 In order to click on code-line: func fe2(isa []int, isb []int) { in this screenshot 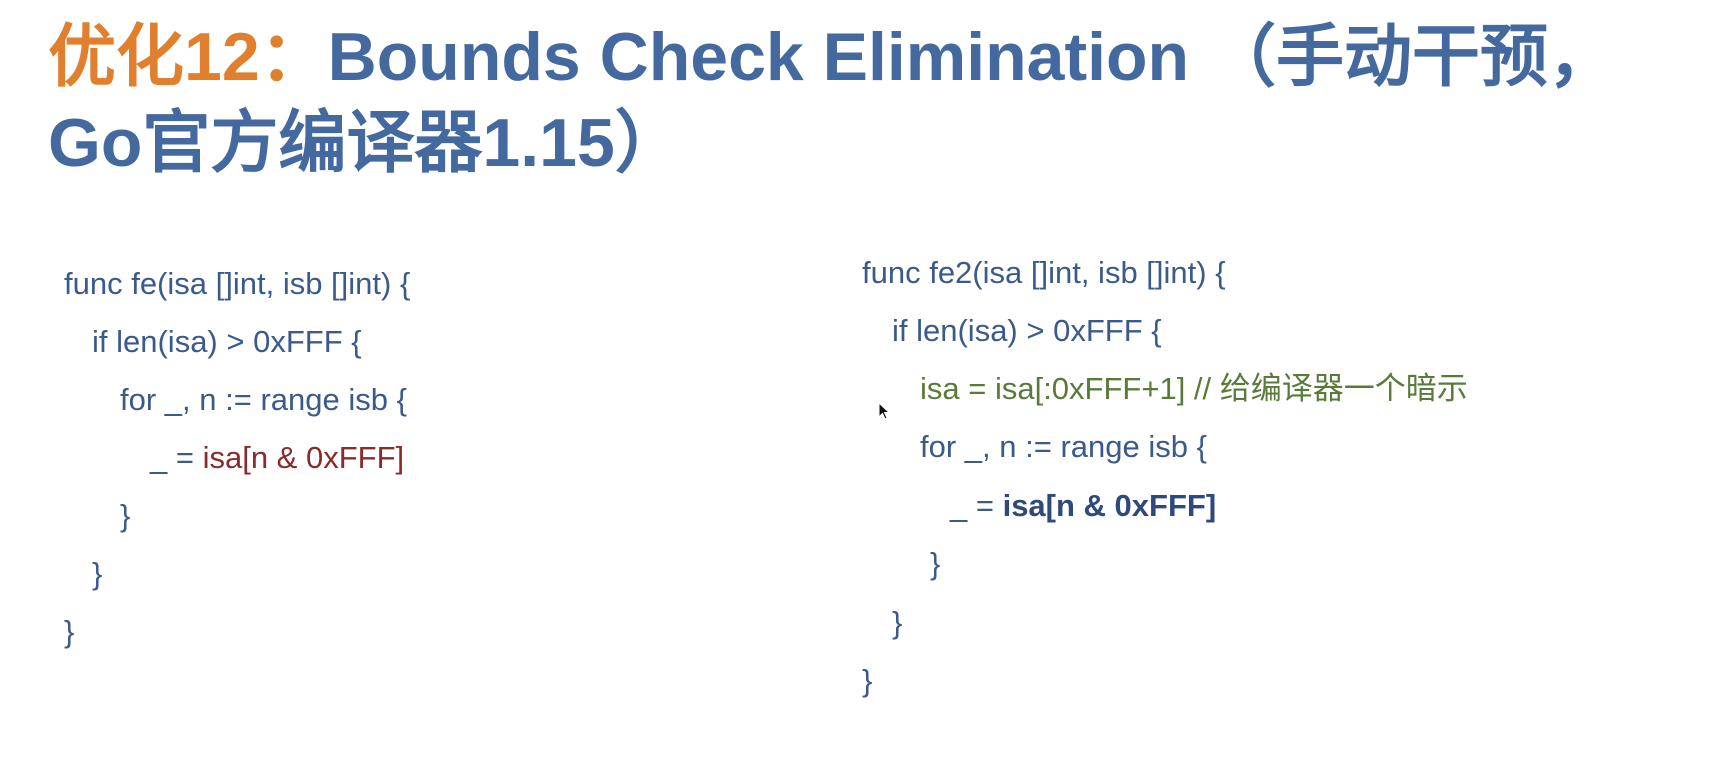, I will do `click(1044, 272)`.